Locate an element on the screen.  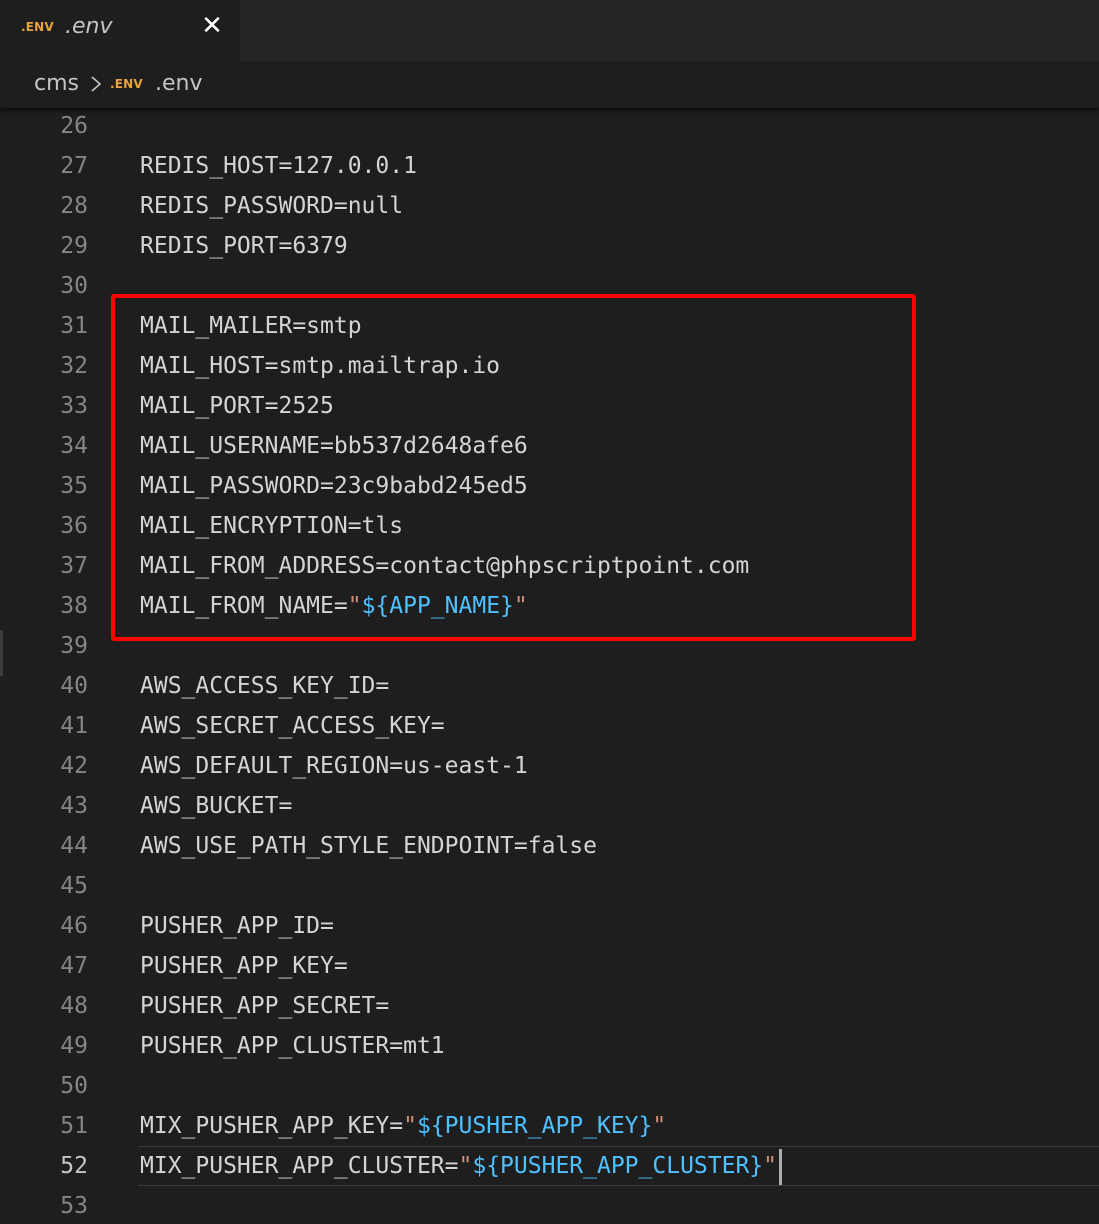
line-number: 47 is located at coordinates (74, 966).